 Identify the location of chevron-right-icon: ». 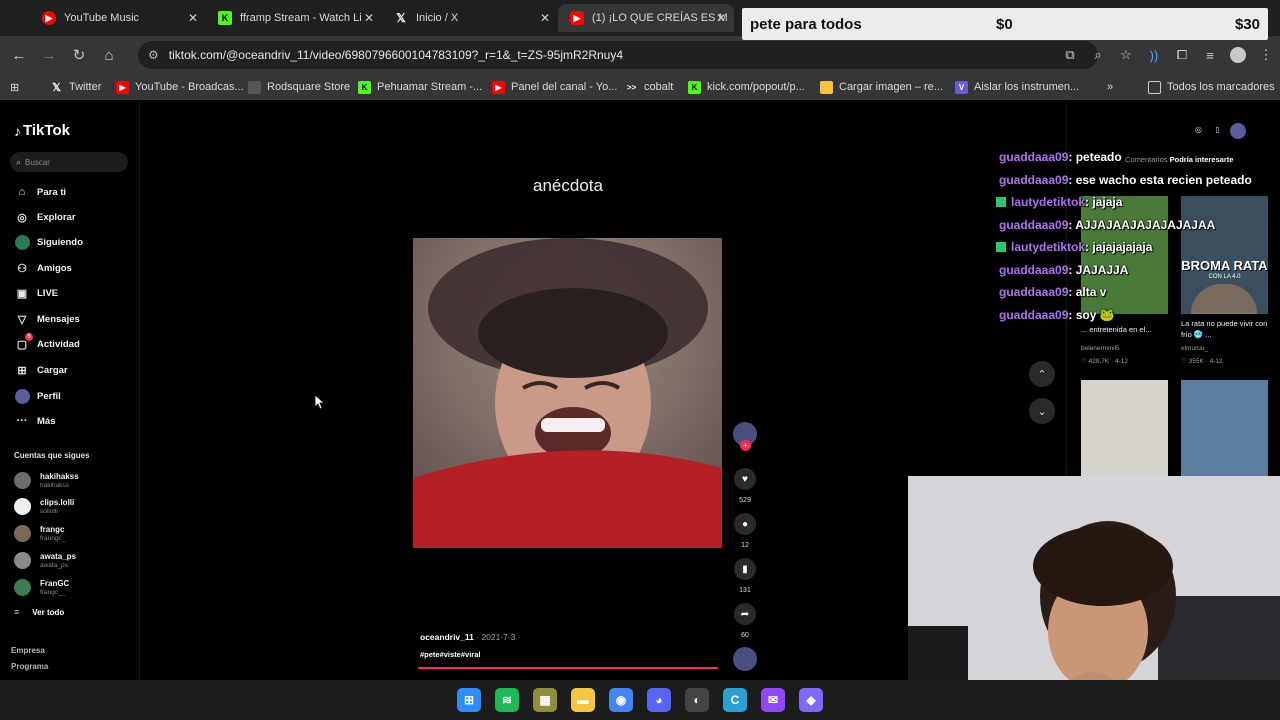
(1110, 87).